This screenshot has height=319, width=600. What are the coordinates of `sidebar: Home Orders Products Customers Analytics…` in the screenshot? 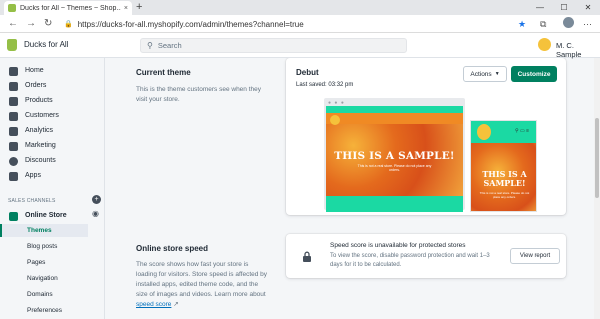 It's located at (52, 188).